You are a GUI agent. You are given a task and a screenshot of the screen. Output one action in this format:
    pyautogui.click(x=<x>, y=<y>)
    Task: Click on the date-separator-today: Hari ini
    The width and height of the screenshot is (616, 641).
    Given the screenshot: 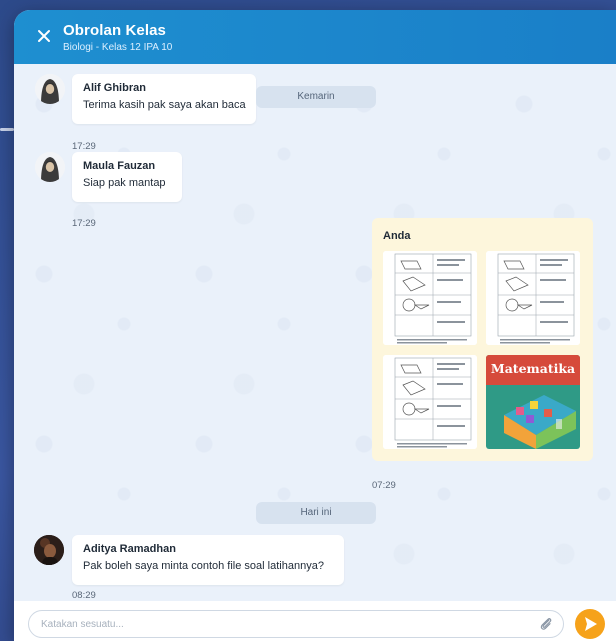 What is the action you would take?
    pyautogui.click(x=316, y=513)
    